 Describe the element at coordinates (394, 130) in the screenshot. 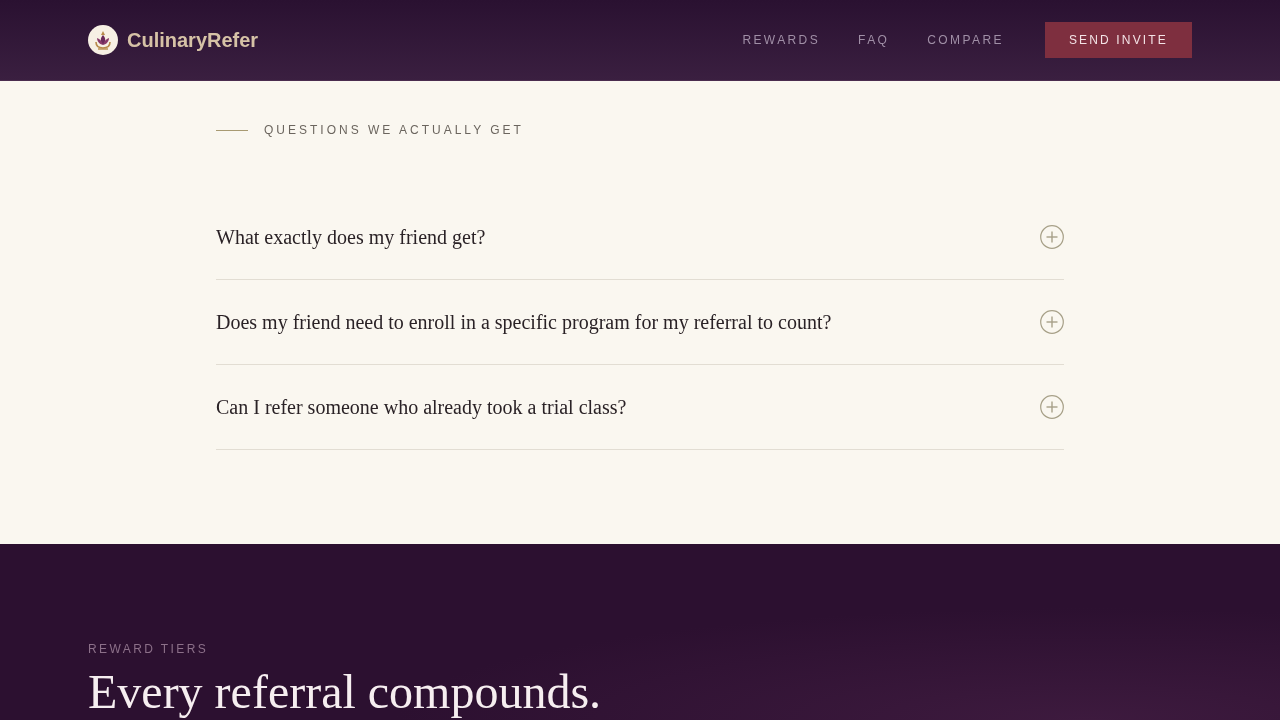

I see `section-eyebrow: QUESTIONS WE ACTUALLY GET` at that location.